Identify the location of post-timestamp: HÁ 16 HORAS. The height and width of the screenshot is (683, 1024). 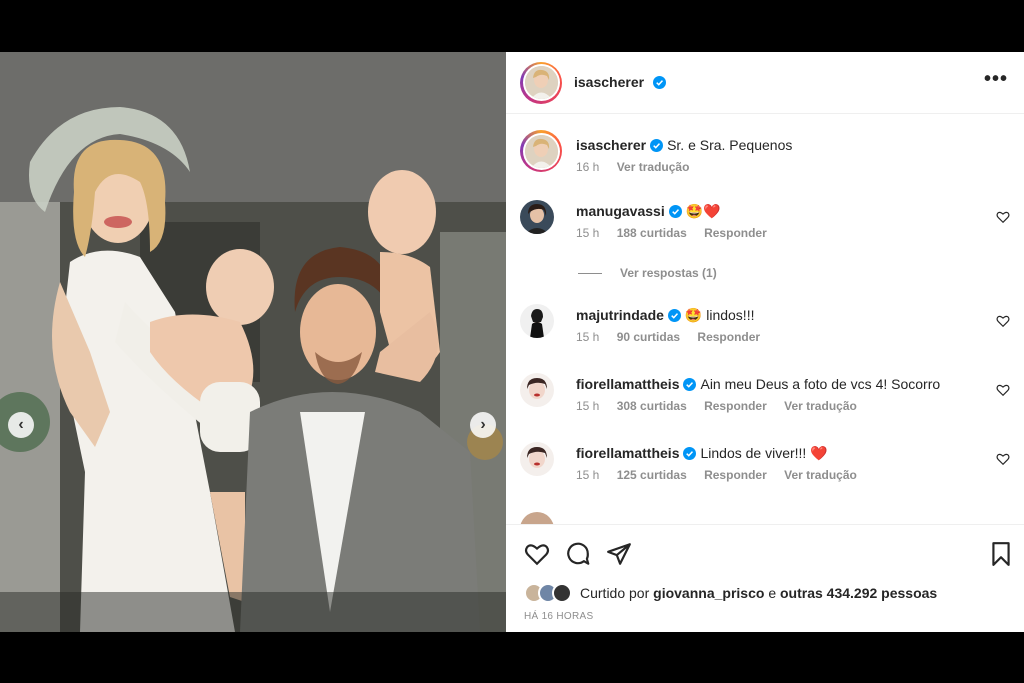
(559, 616).